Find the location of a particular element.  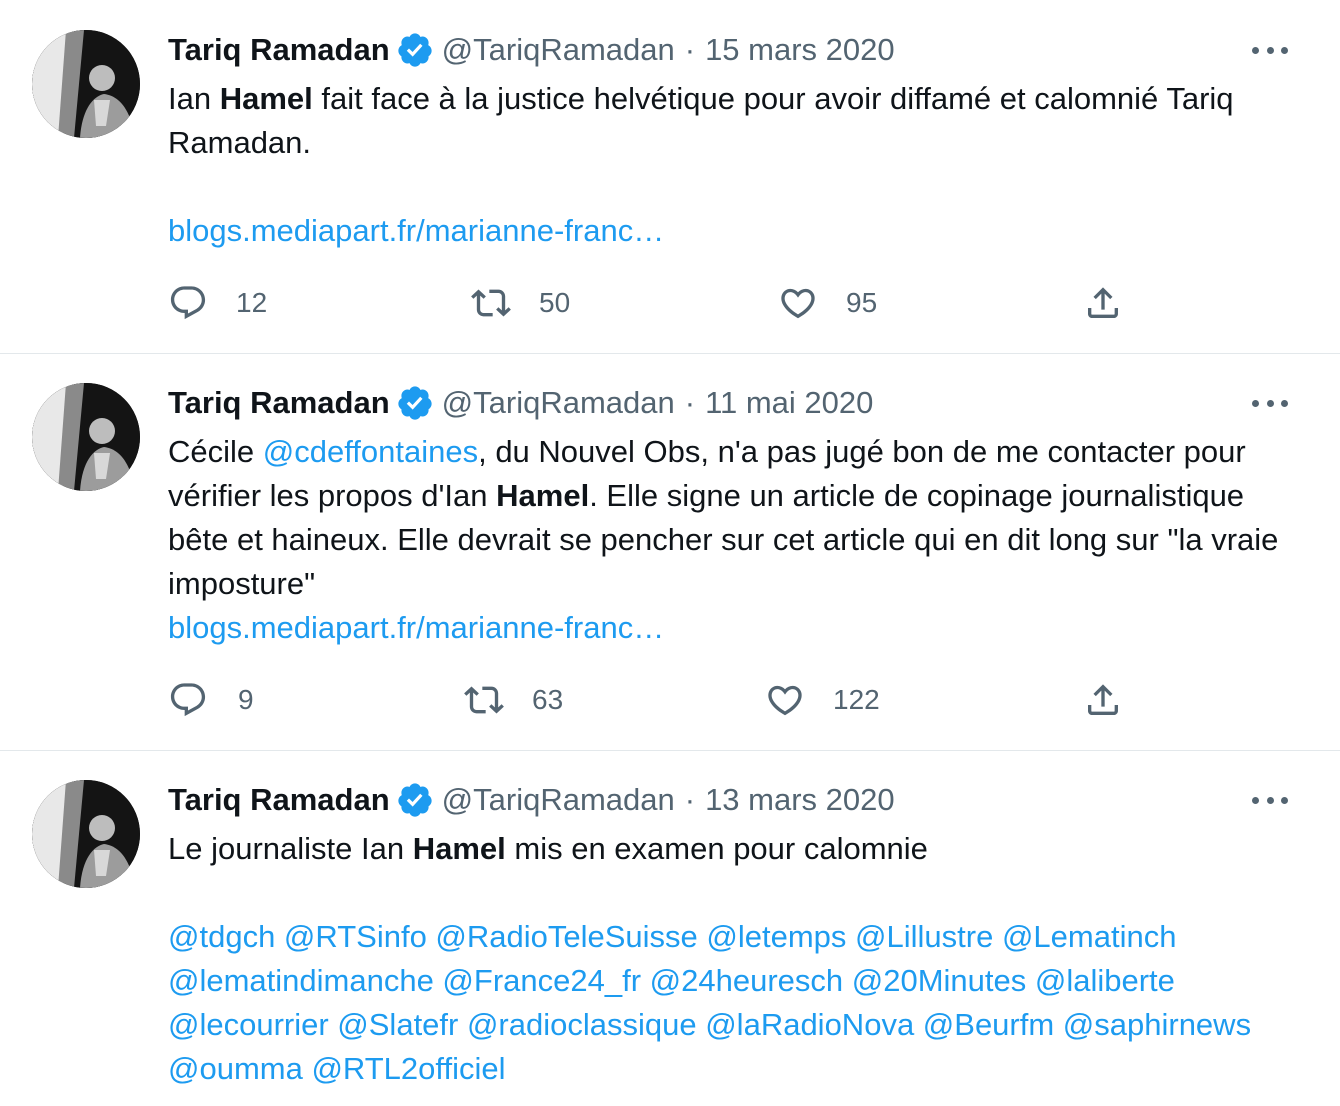

retweet-count: 50 is located at coordinates (555, 302).